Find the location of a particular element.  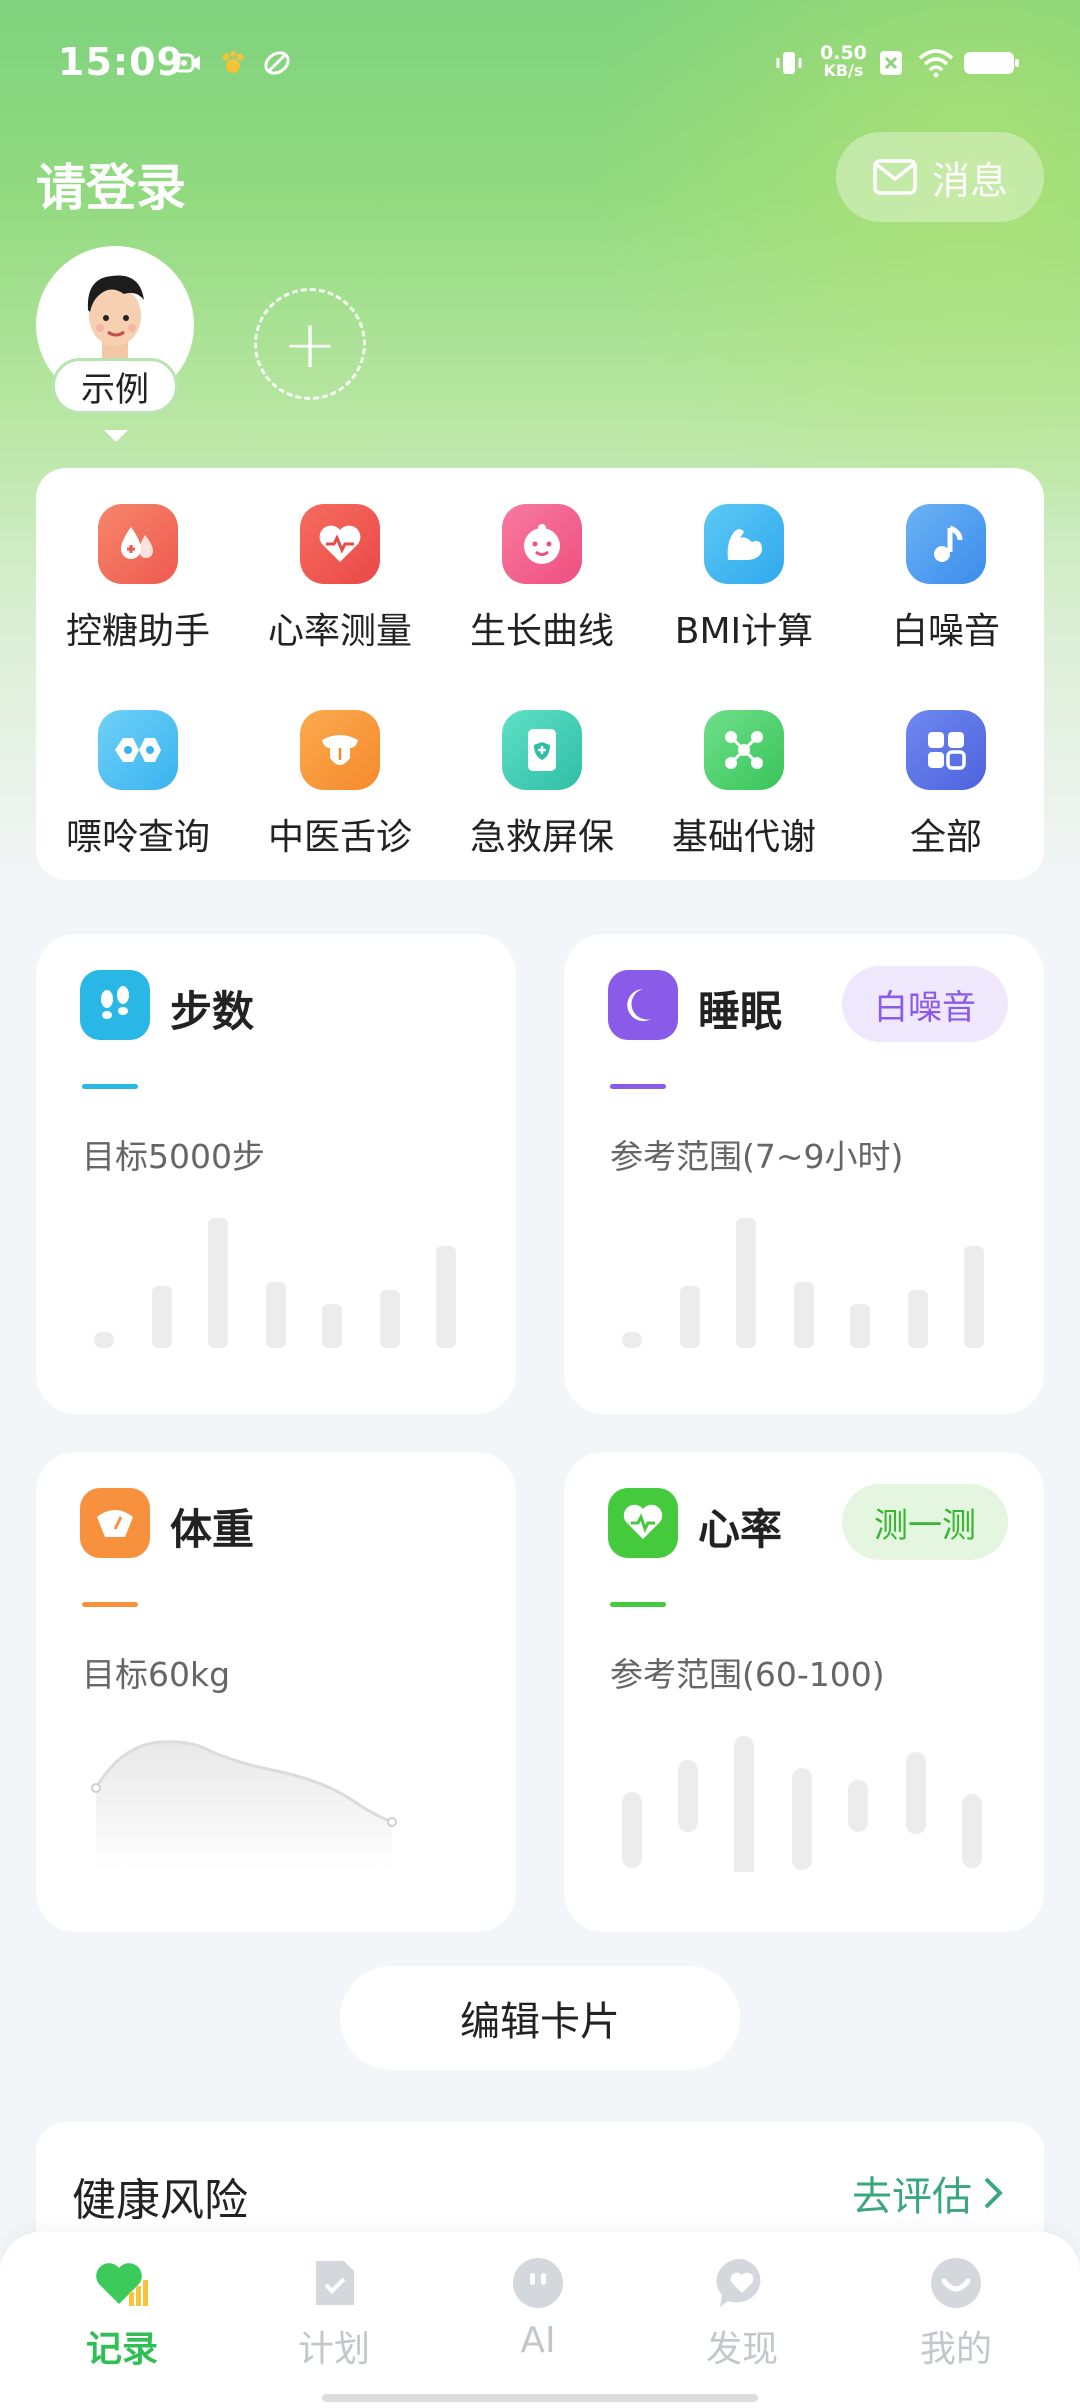

tool-all: 全部 is located at coordinates (946, 766).